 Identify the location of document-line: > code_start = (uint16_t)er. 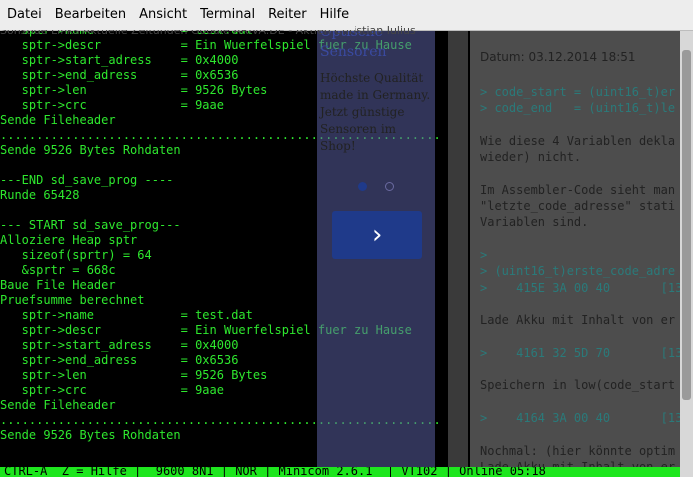
(578, 92).